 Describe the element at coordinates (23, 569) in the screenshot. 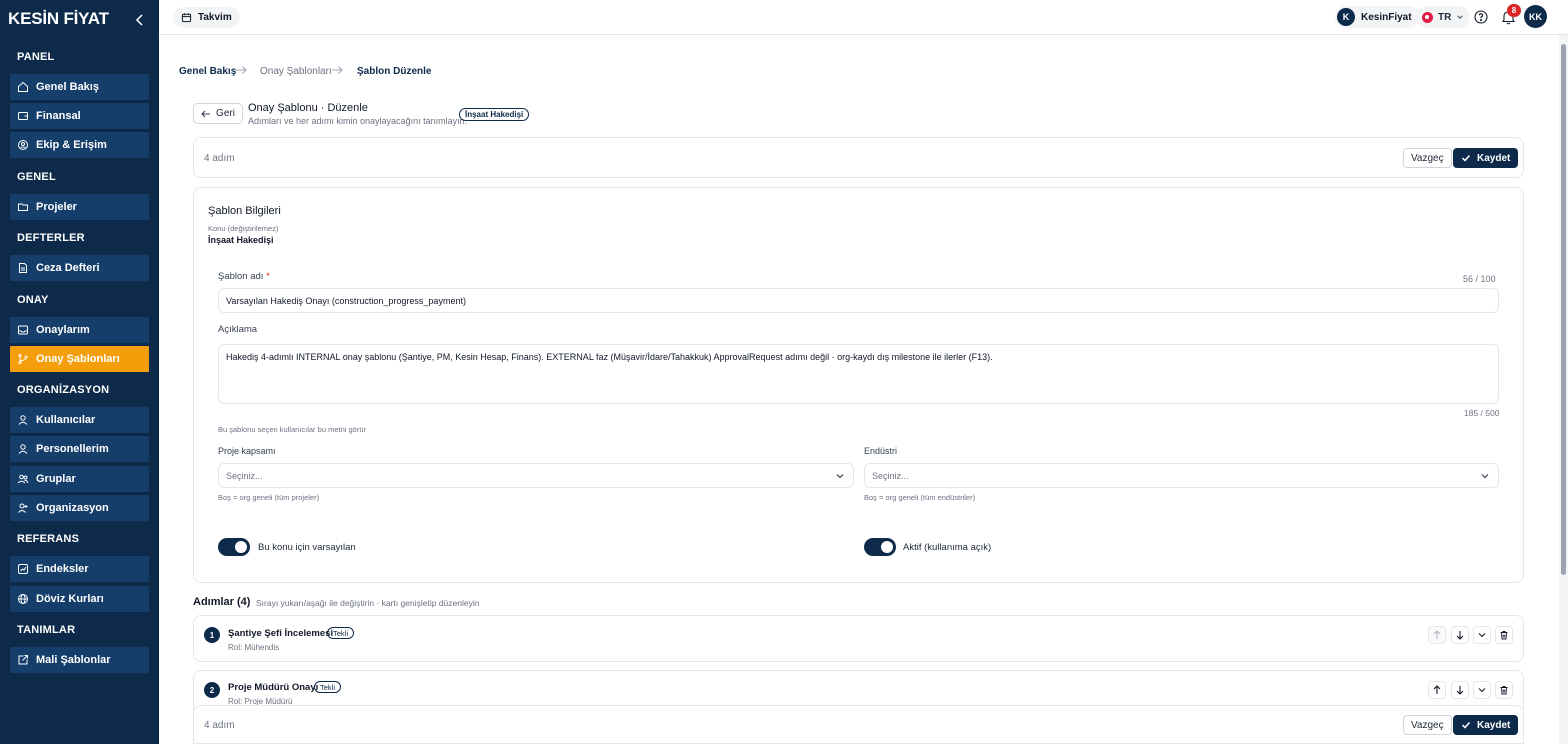

I see `chart-icon` at that location.